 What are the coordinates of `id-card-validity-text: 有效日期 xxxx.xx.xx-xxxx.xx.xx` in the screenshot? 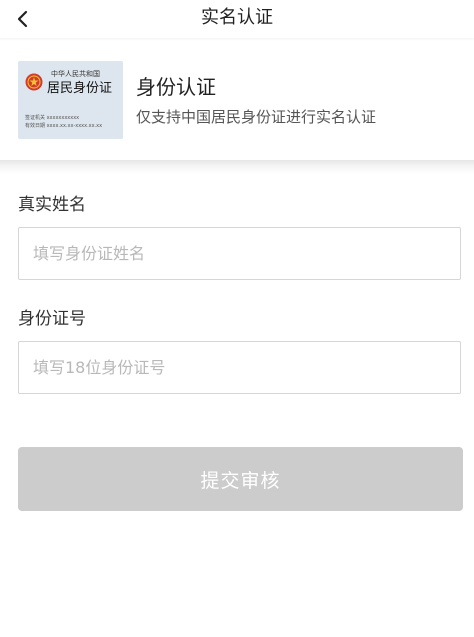 It's located at (64, 126).